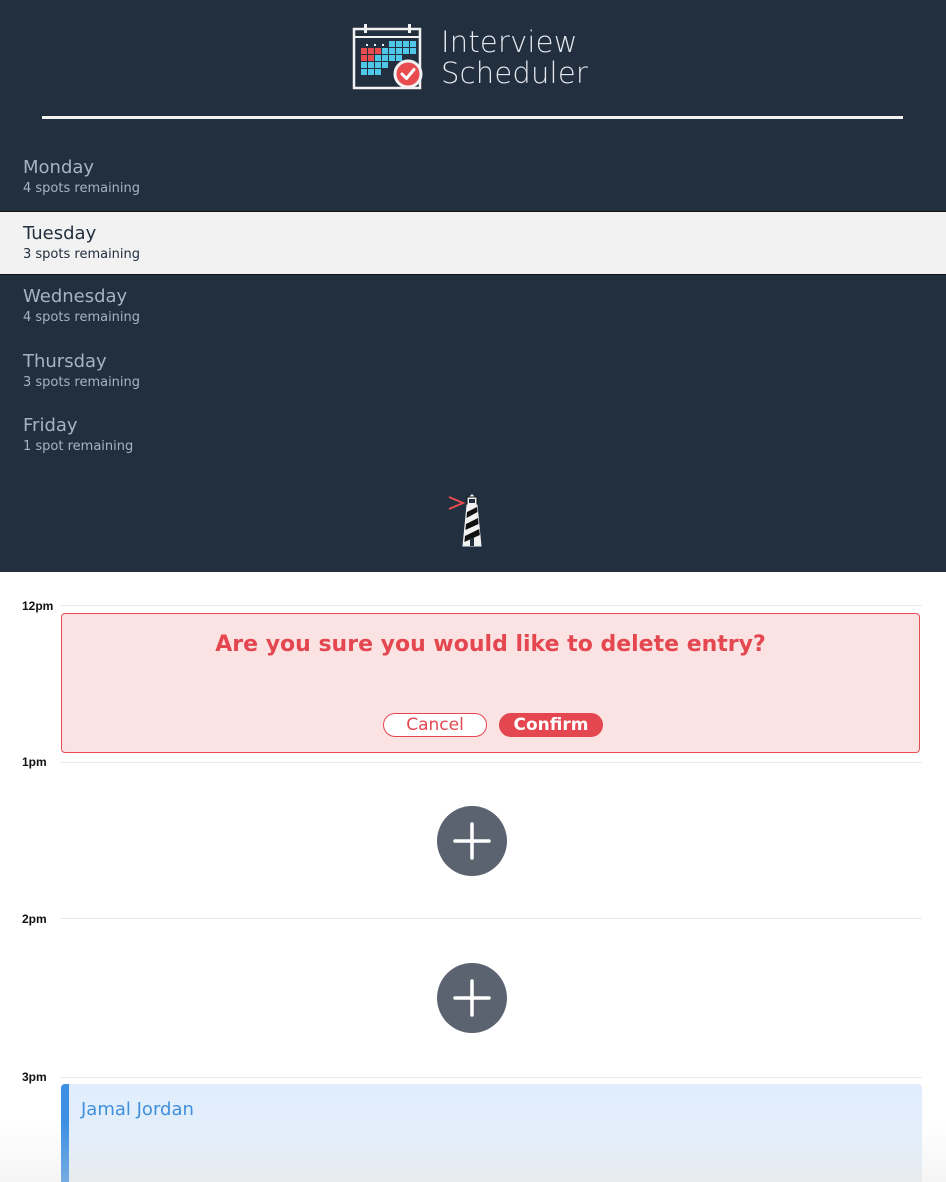  Describe the element at coordinates (65, 361) in the screenshot. I see `day-name: Thursday` at that location.